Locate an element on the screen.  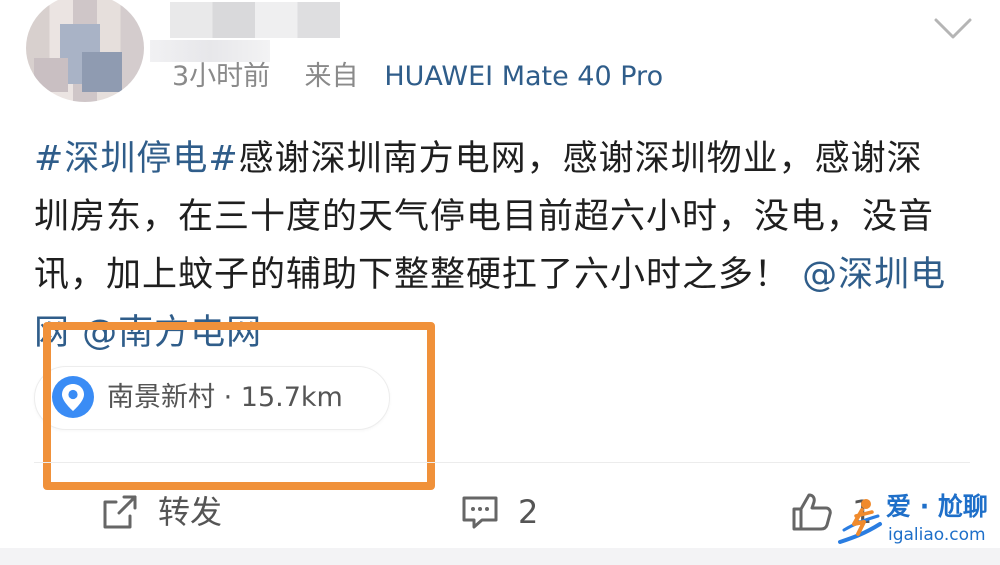
hashtag-link: #深圳停电# is located at coordinates (136, 159).